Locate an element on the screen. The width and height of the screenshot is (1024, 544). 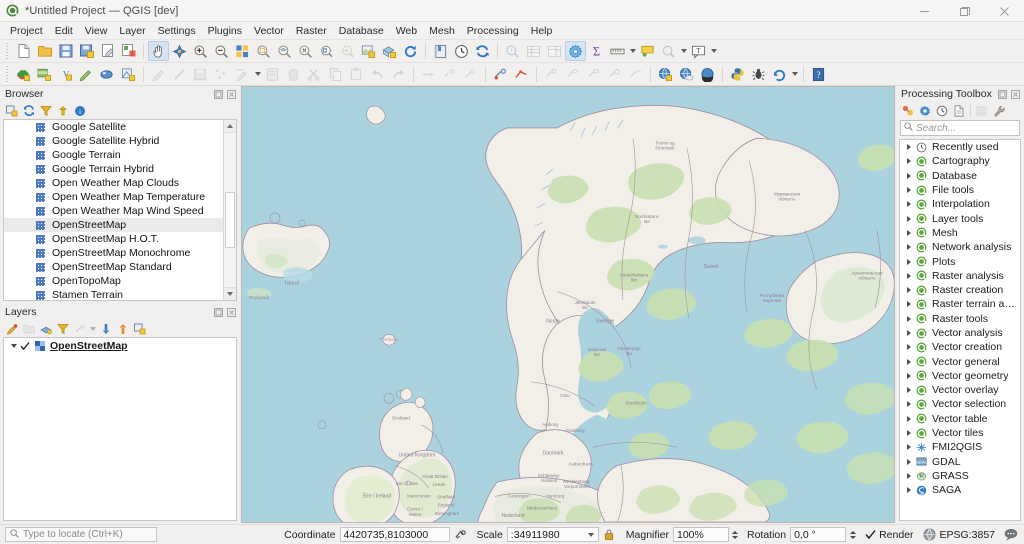
processing-item-database: Database is located at coordinates (960, 176).